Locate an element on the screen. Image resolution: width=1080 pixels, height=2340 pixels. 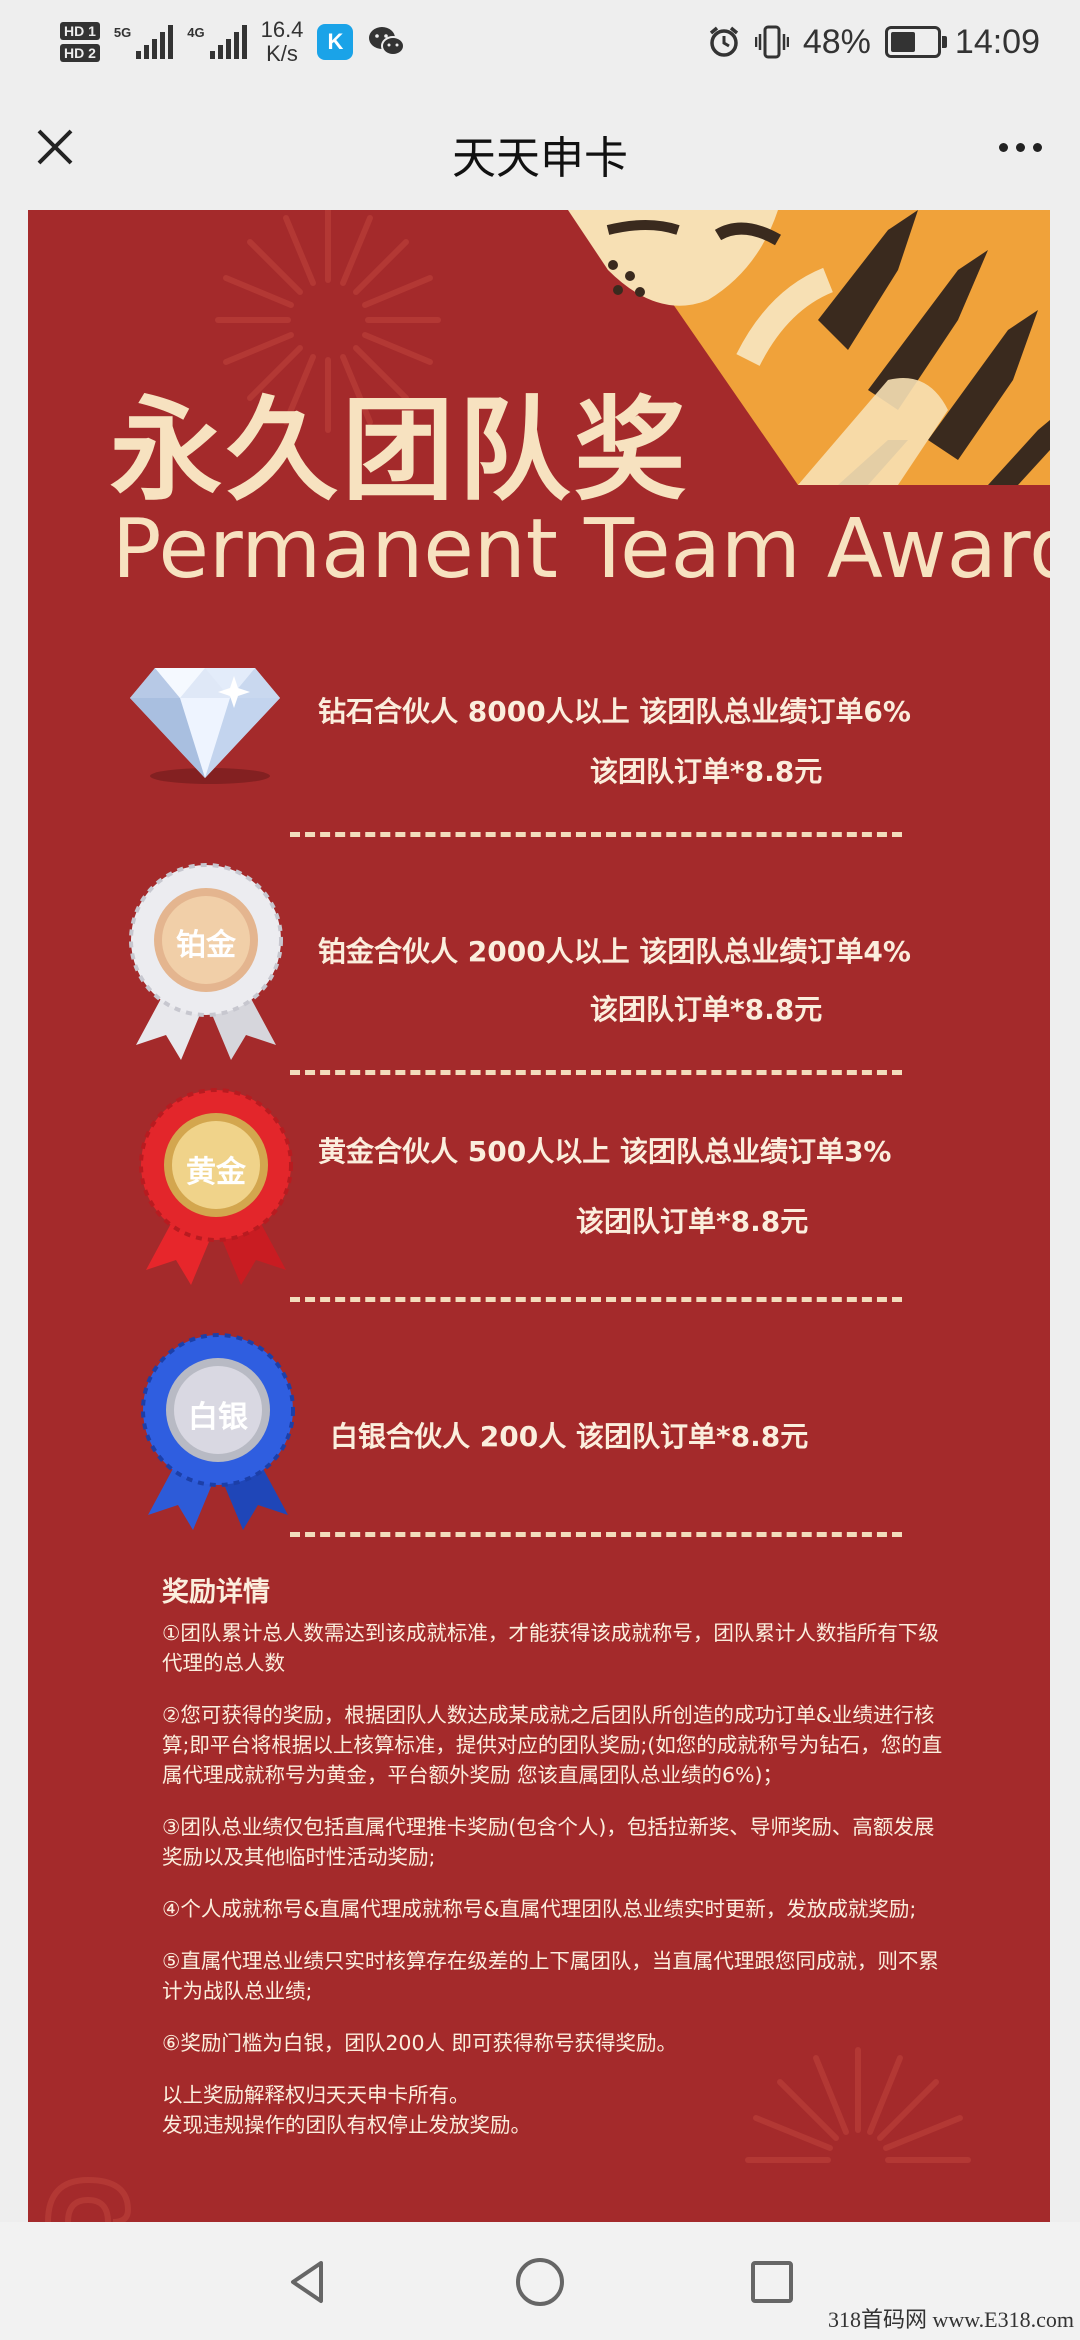
more-menu-button is located at coordinates (1020, 147).